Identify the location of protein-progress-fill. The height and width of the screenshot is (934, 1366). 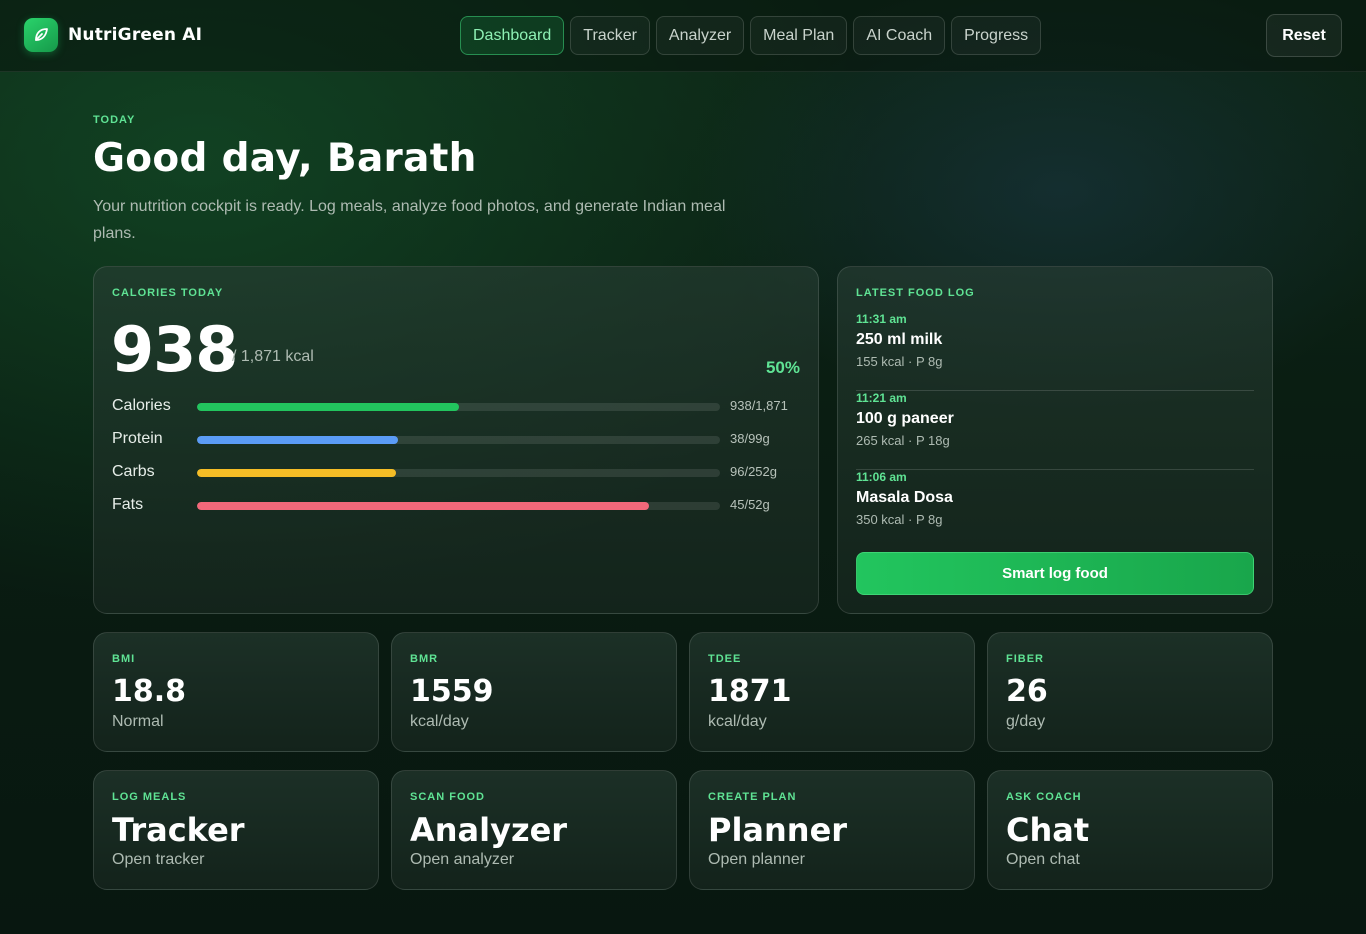
(297, 440).